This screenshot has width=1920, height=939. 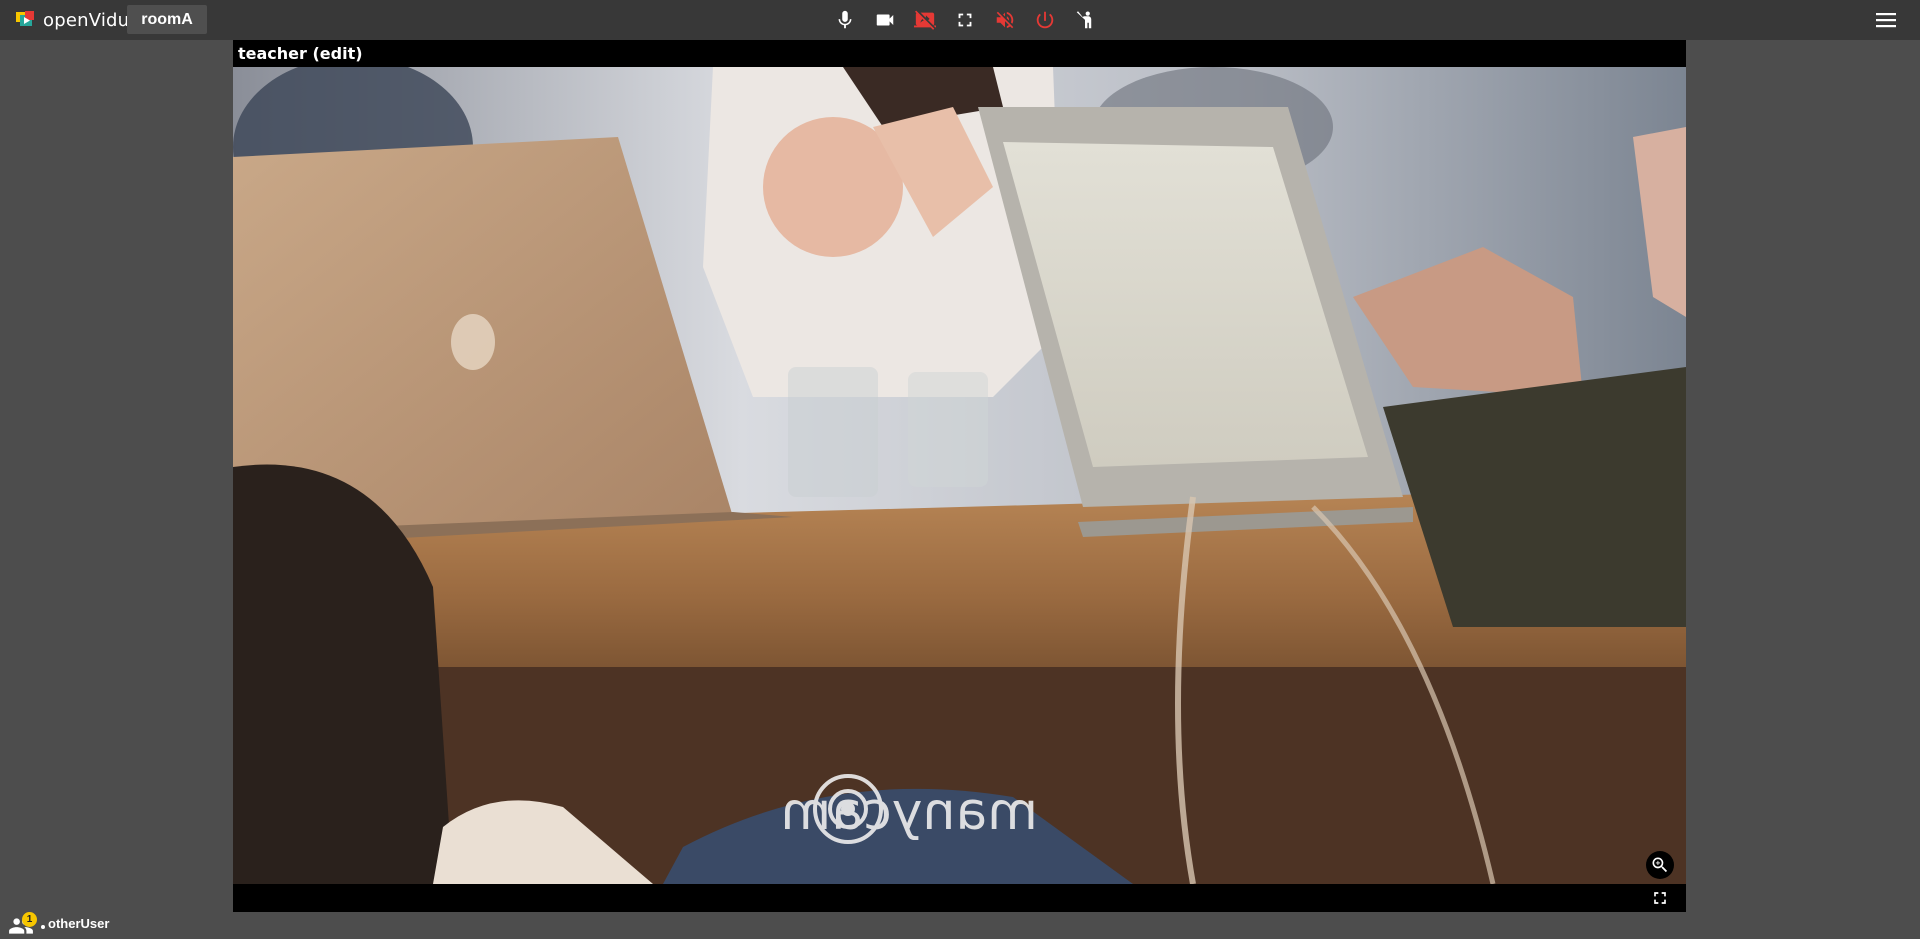 I want to click on menu-button, so click(x=1886, y=20).